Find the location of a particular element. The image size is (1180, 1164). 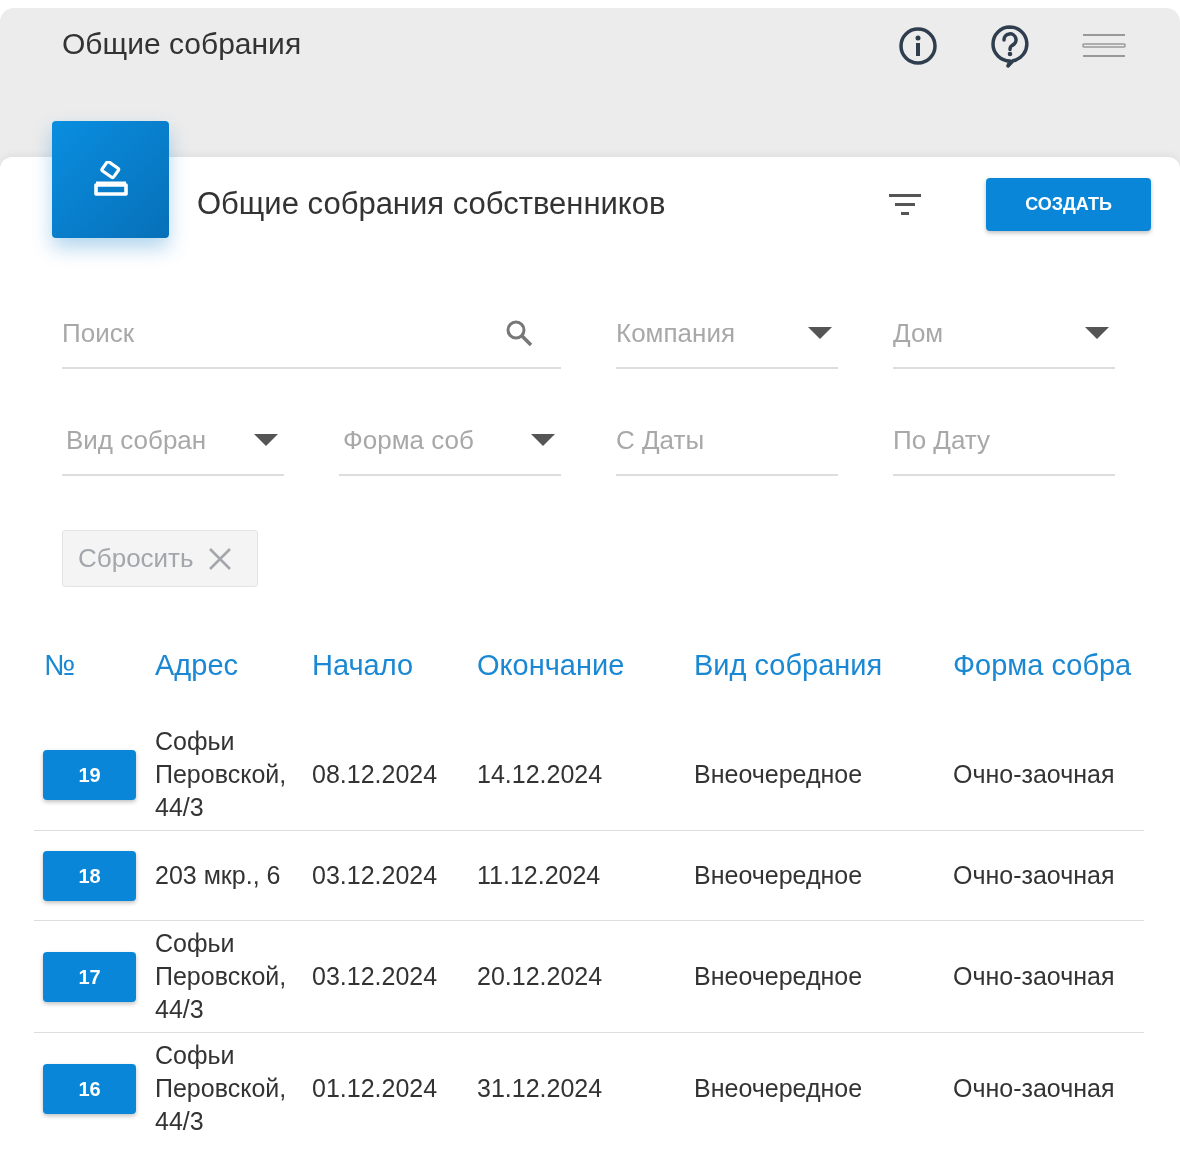

column-header: Начало is located at coordinates (358, 666).